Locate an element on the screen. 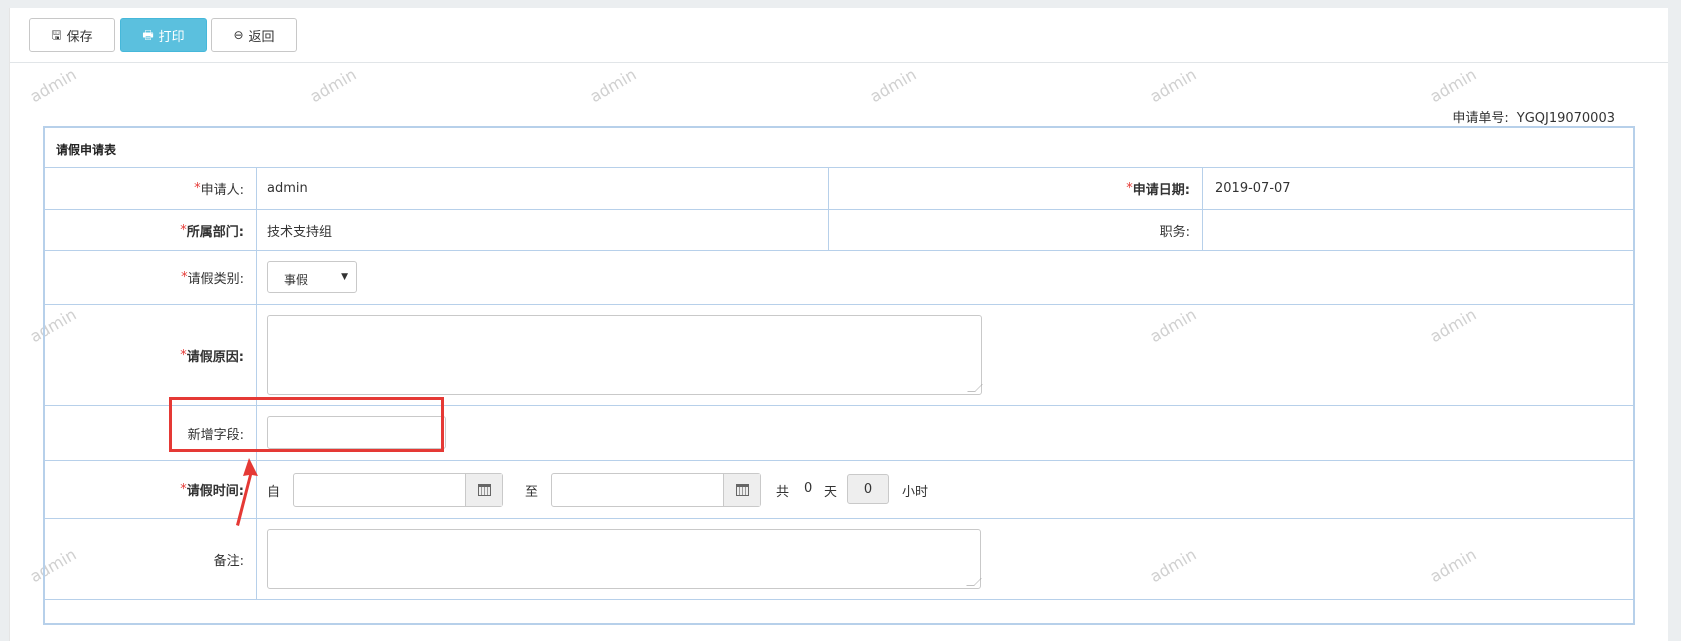 The image size is (1681, 641). leave-reason-label: * 请假原因: is located at coordinates (151, 355).